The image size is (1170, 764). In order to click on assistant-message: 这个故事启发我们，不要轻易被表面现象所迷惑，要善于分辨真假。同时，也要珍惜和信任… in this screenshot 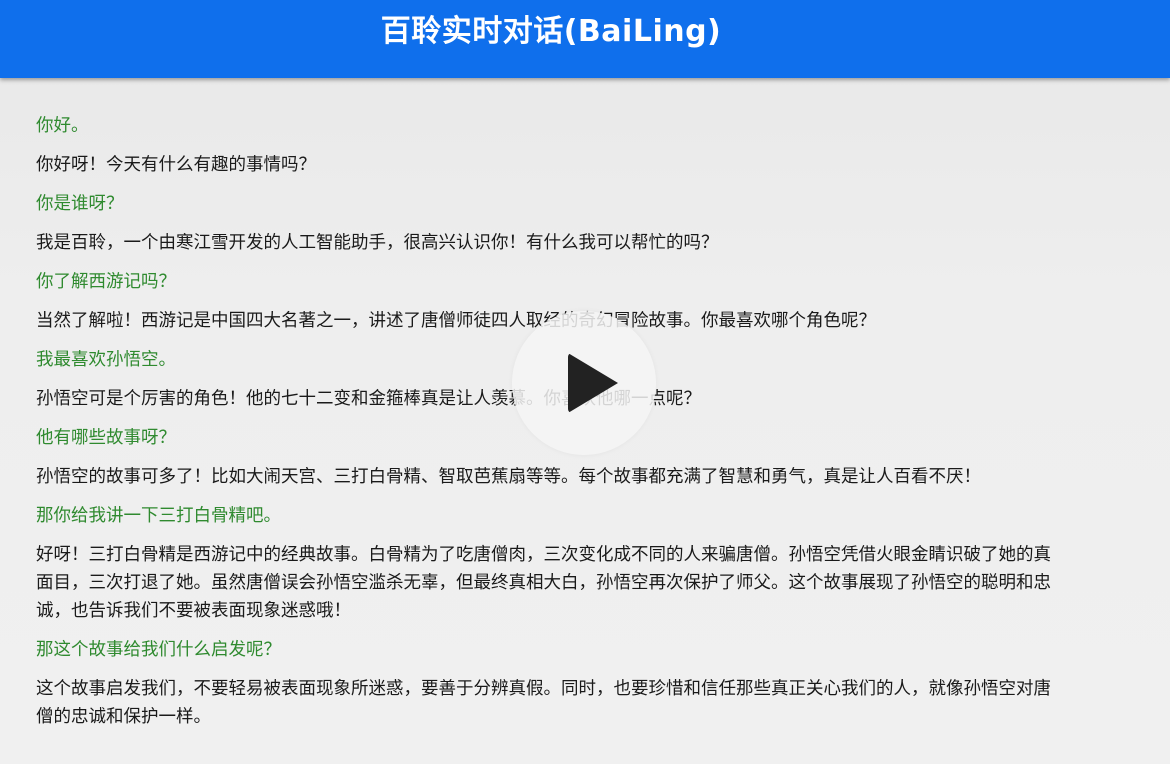, I will do `click(543, 703)`.